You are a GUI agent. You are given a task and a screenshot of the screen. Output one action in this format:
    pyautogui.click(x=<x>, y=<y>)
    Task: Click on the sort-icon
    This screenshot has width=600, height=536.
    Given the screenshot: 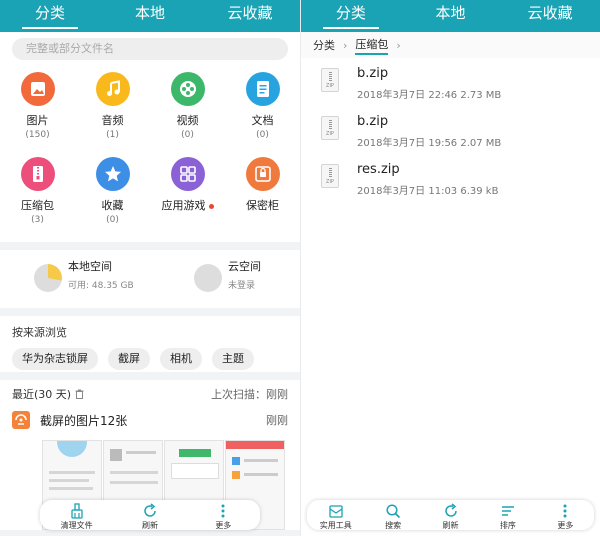 What is the action you would take?
    pyautogui.click(x=507, y=511)
    